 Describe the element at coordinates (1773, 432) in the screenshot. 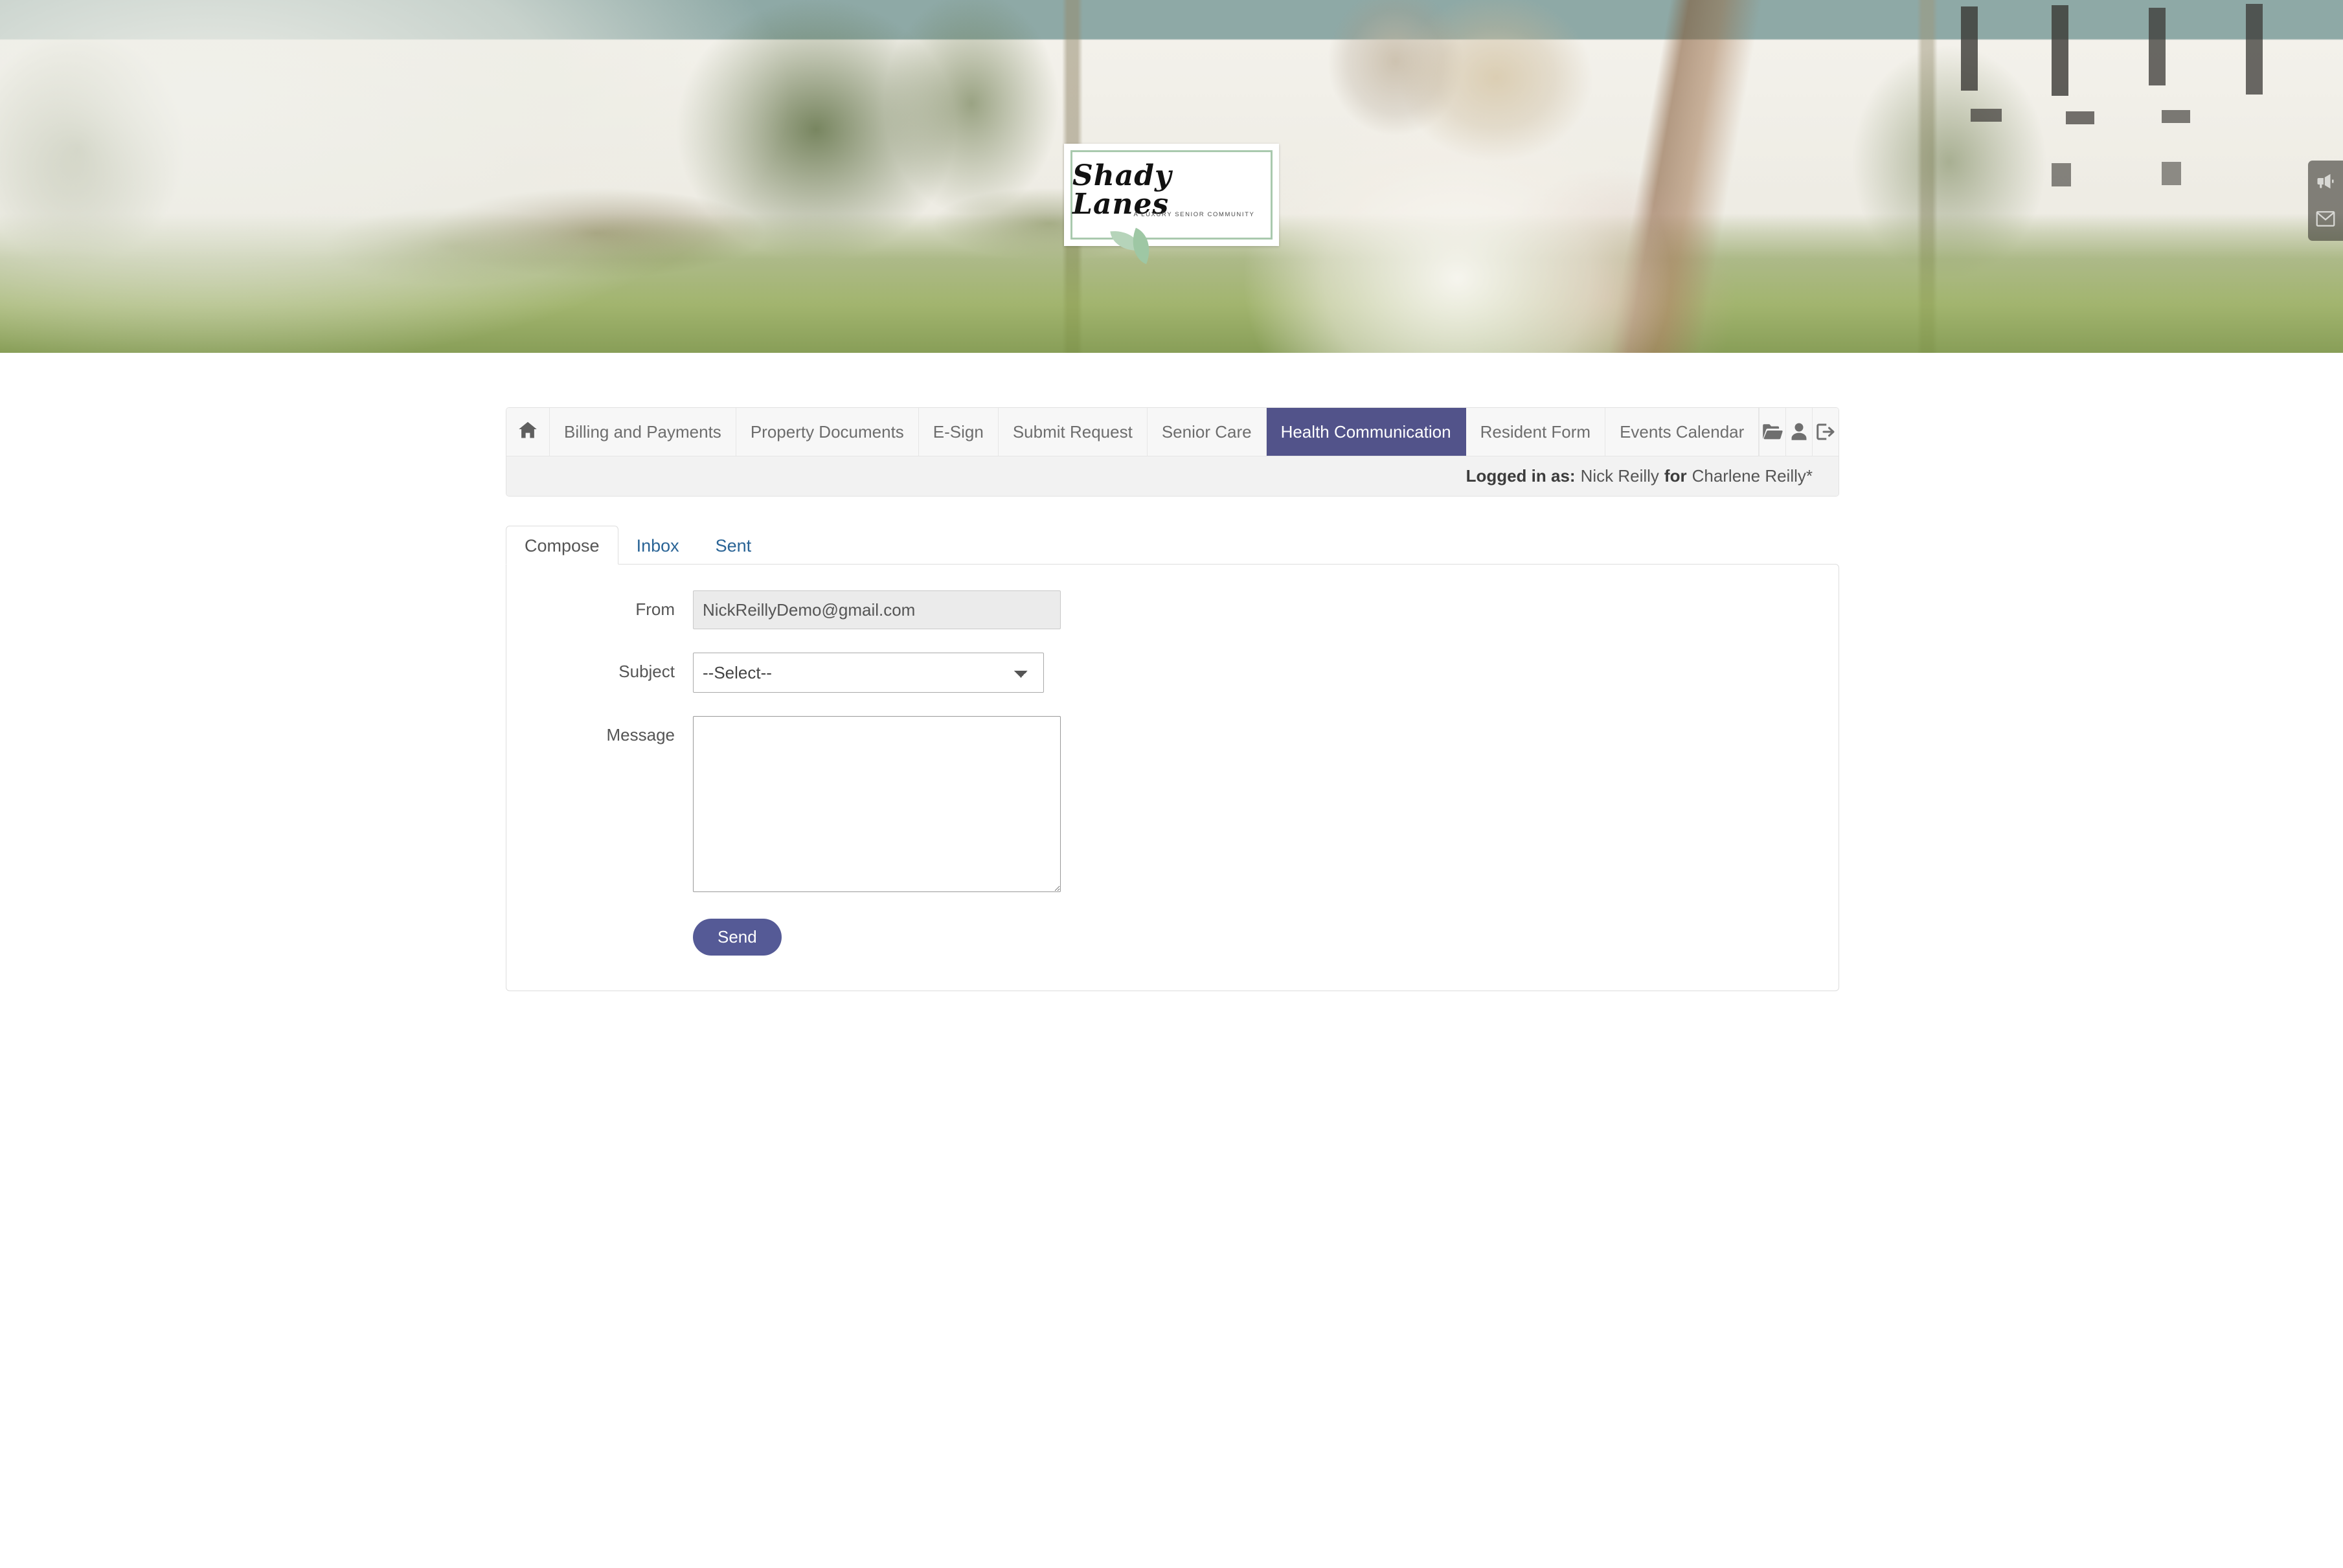

I see `folder-open-icon` at that location.